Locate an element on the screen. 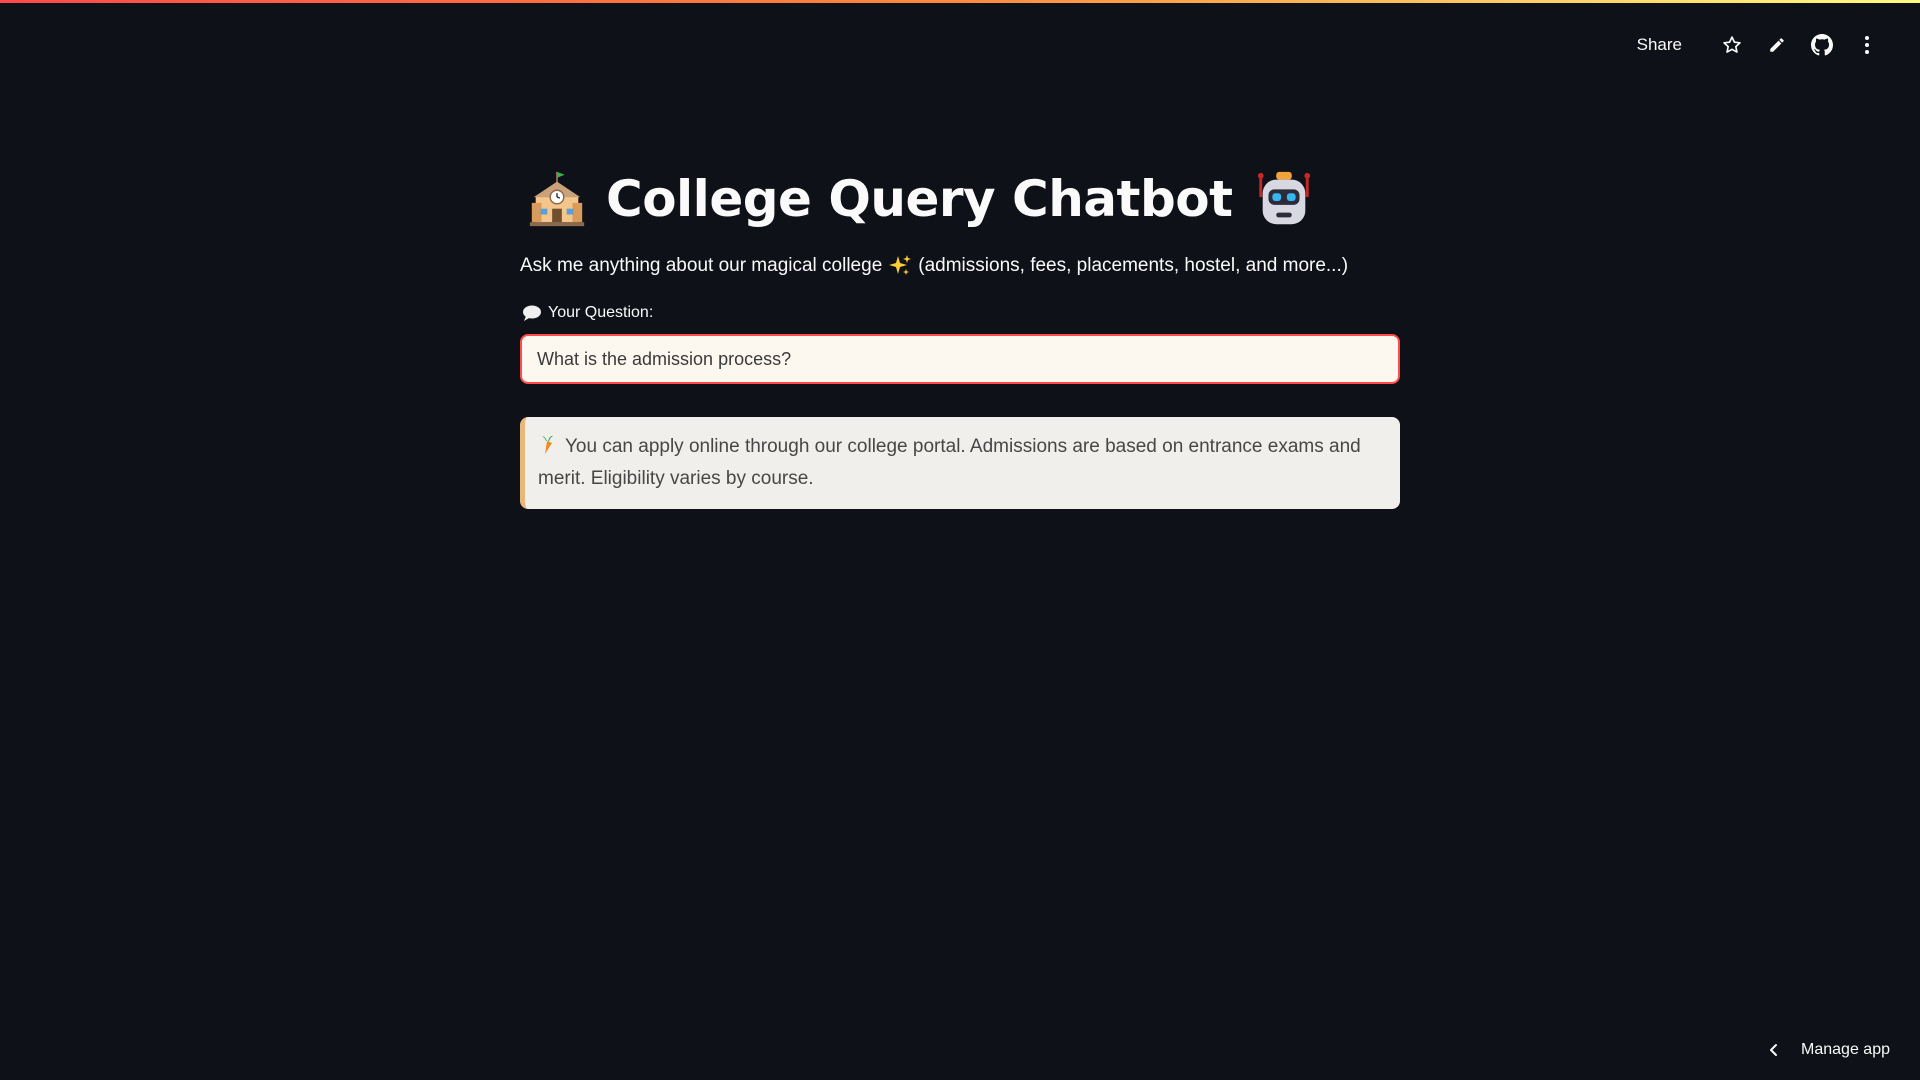 Image resolution: width=1920 pixels, height=1080 pixels. app-toolbar: Share is located at coordinates (1755, 45).